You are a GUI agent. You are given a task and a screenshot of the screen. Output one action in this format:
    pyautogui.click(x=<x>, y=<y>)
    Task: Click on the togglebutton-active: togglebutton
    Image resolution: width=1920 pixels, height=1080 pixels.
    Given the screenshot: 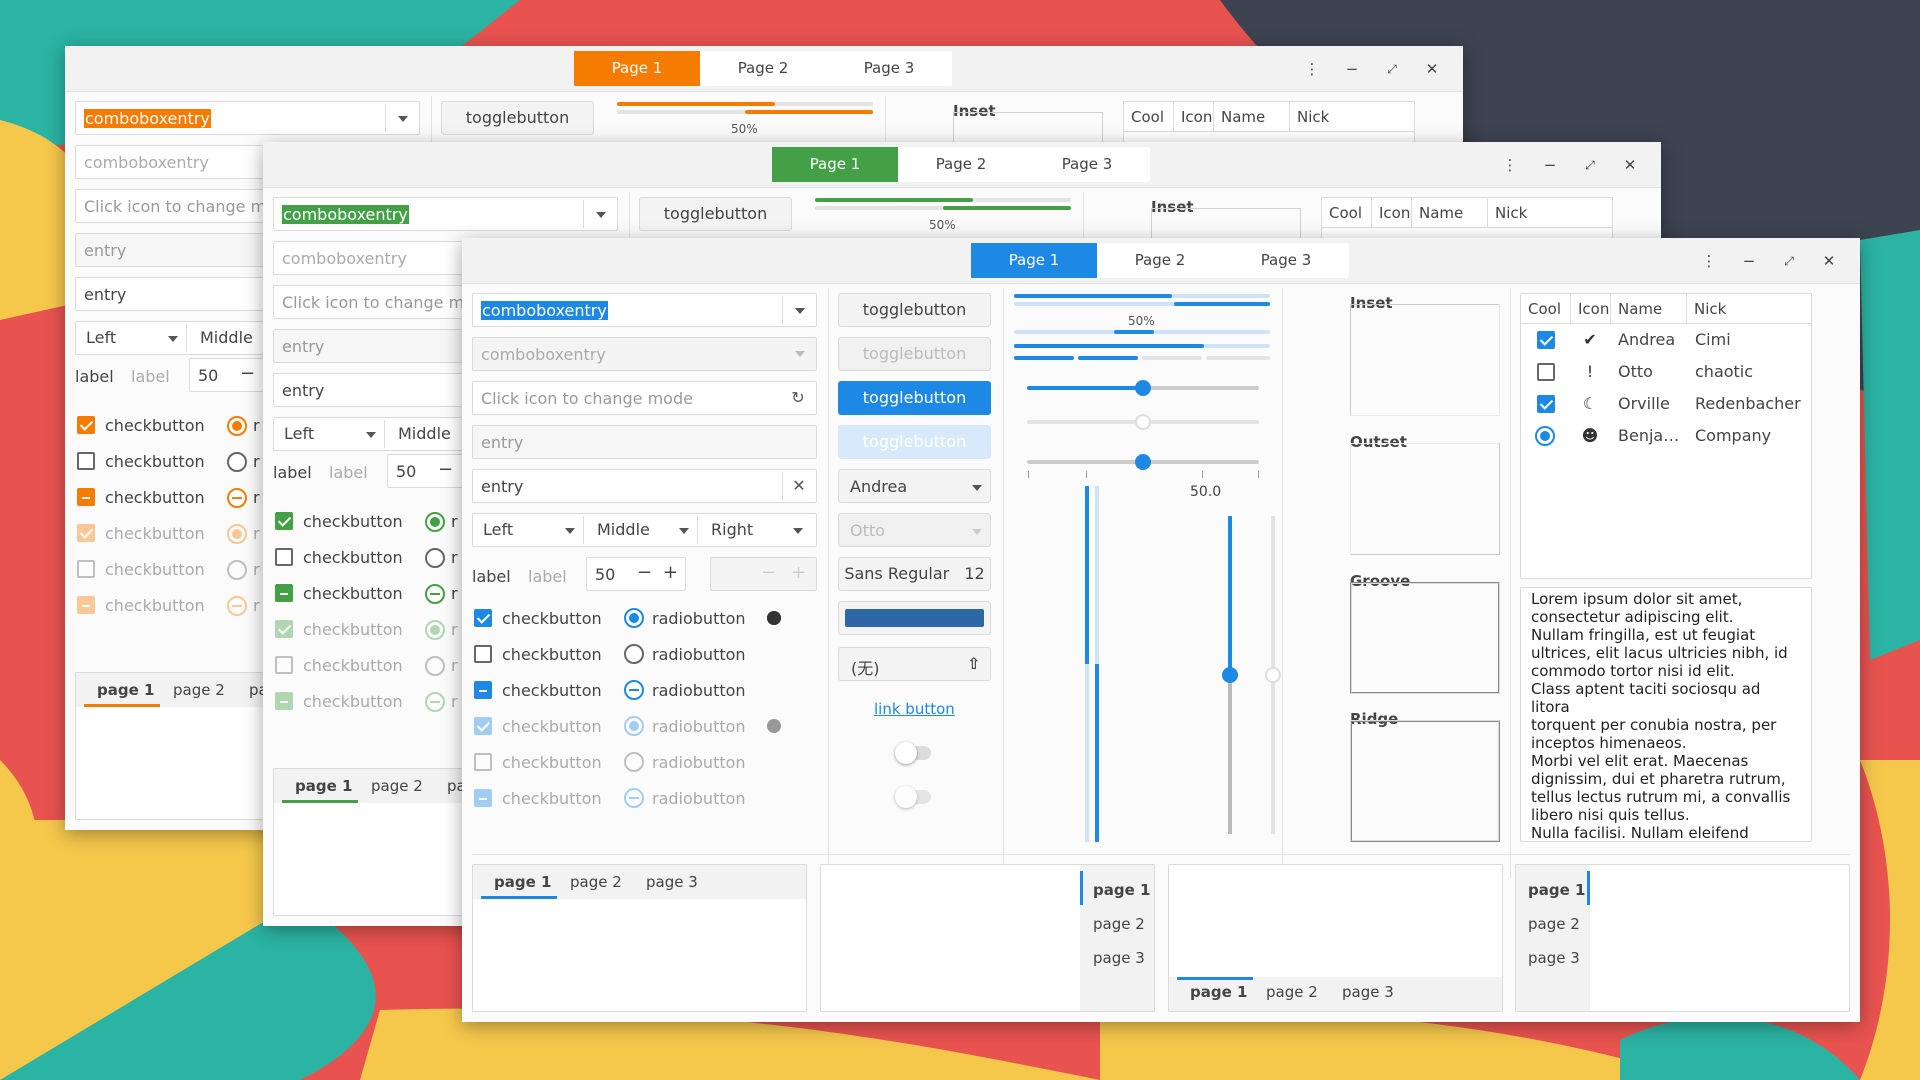 What is the action you would take?
    pyautogui.click(x=914, y=398)
    